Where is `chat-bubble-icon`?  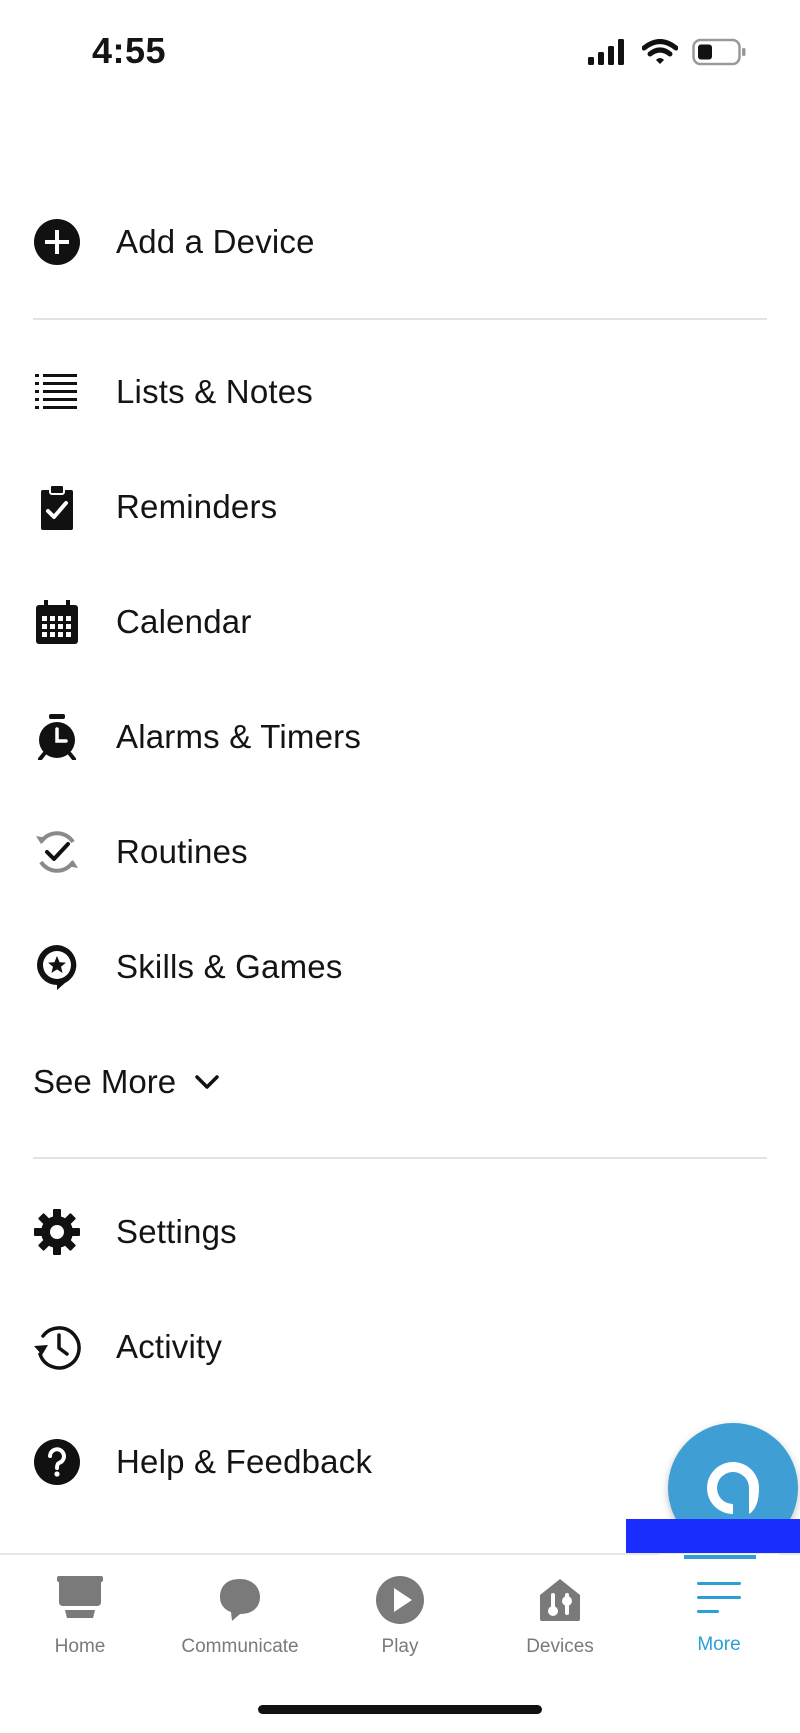 chat-bubble-icon is located at coordinates (240, 1600).